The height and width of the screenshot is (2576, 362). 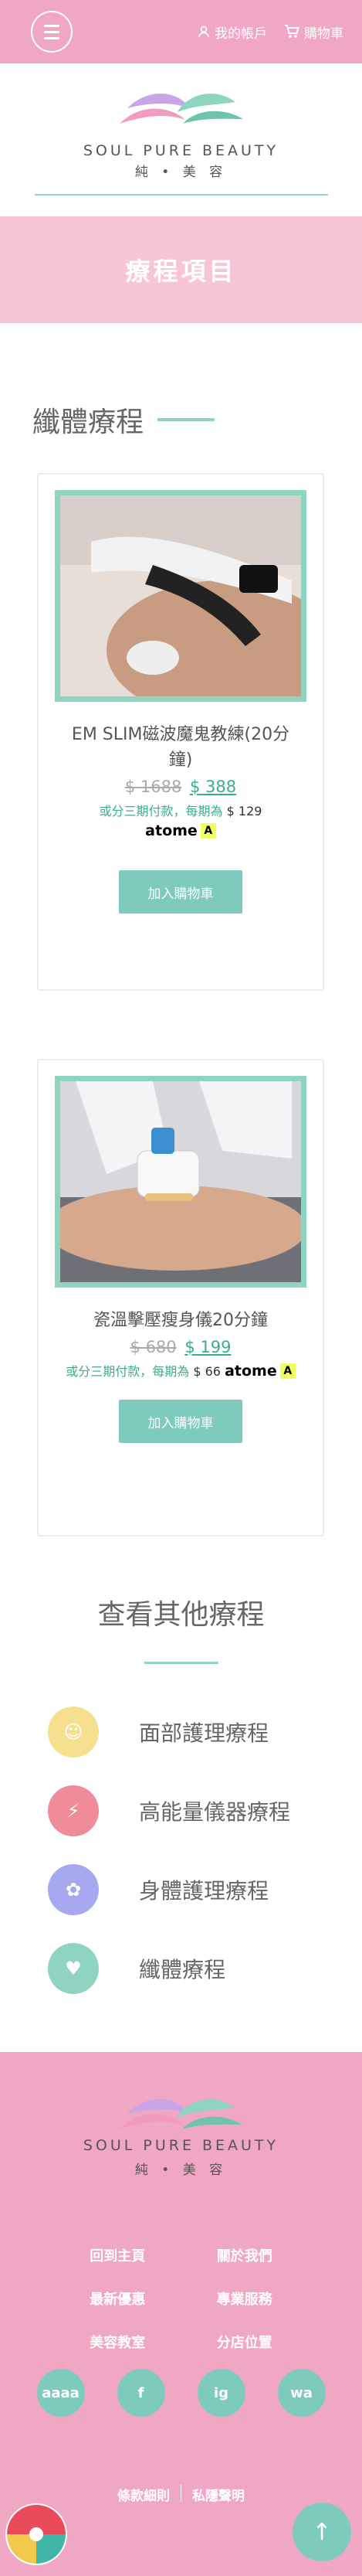 I want to click on new-price: $ 388, so click(x=213, y=787).